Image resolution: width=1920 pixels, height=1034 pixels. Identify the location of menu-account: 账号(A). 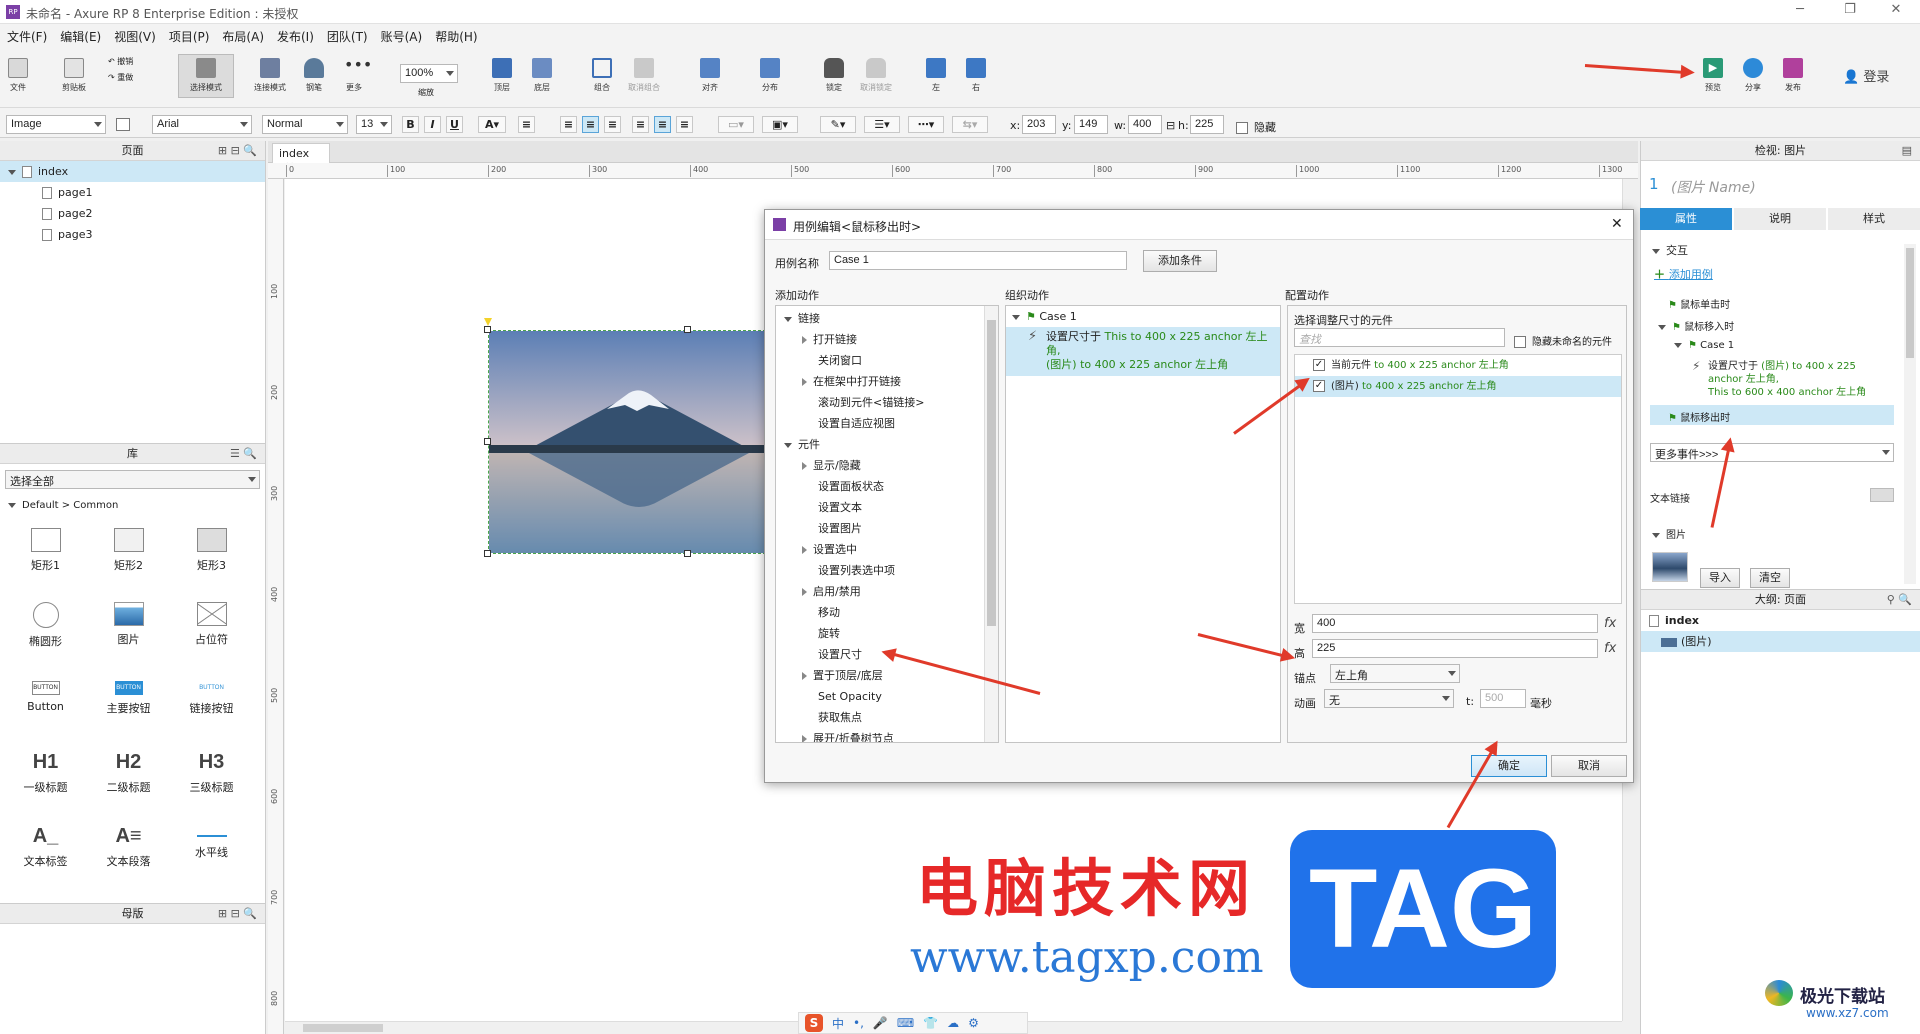
(401, 34).